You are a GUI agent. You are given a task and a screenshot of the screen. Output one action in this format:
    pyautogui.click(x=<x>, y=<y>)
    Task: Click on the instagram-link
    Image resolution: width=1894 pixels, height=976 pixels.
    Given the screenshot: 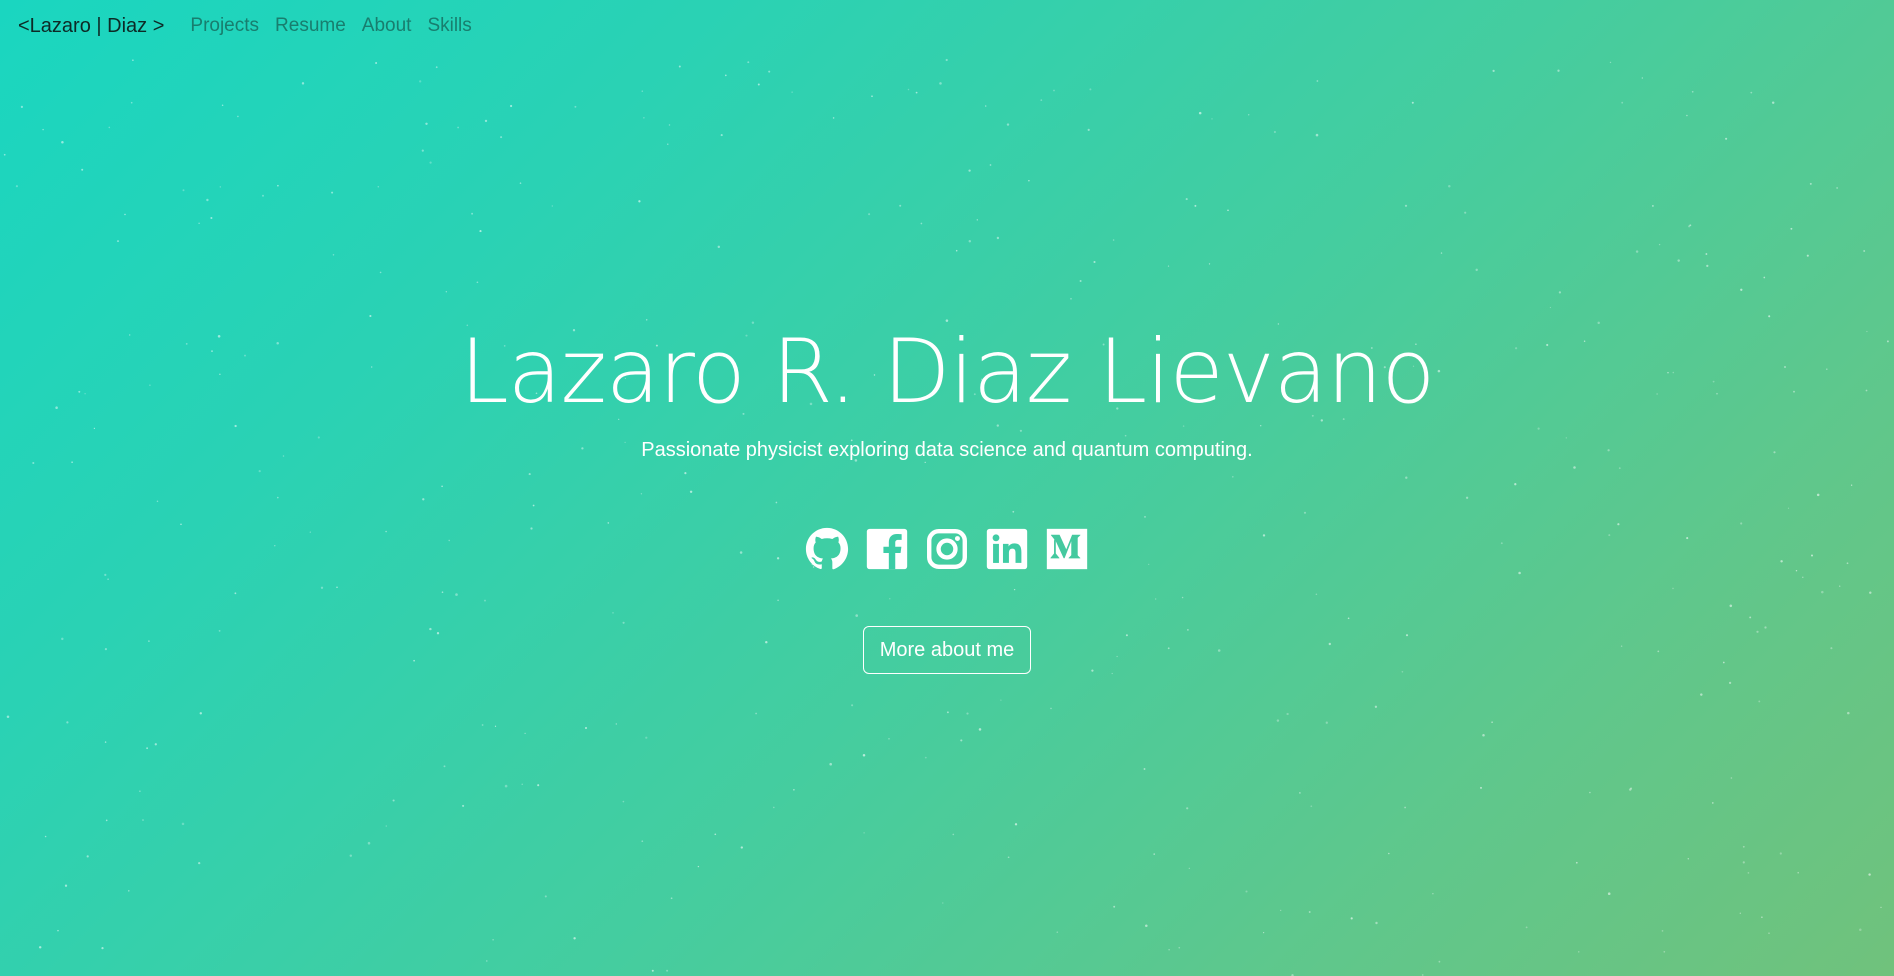 What is the action you would take?
    pyautogui.click(x=947, y=549)
    